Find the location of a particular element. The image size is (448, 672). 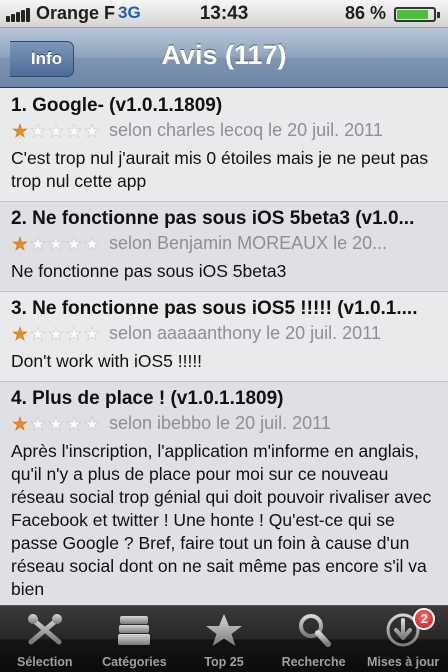

status-bar: Orange F 3G 13:43 86 % is located at coordinates (224, 14).